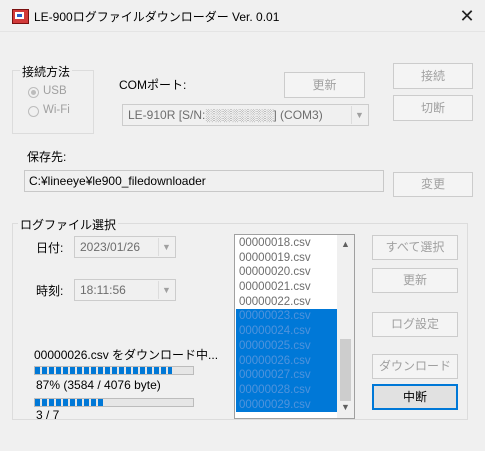 The height and width of the screenshot is (451, 485). I want to click on disconnect-button: 切断, so click(433, 108).